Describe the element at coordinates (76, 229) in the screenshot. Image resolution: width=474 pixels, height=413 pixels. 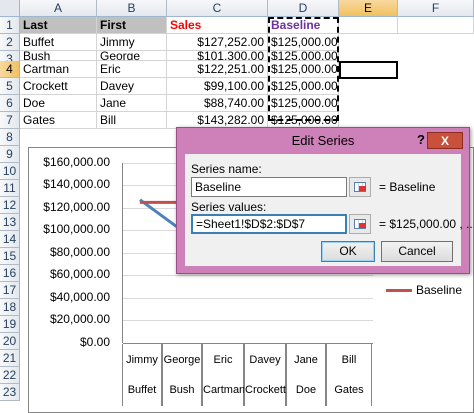
I see `y-tick-label: $100,000.00` at that location.